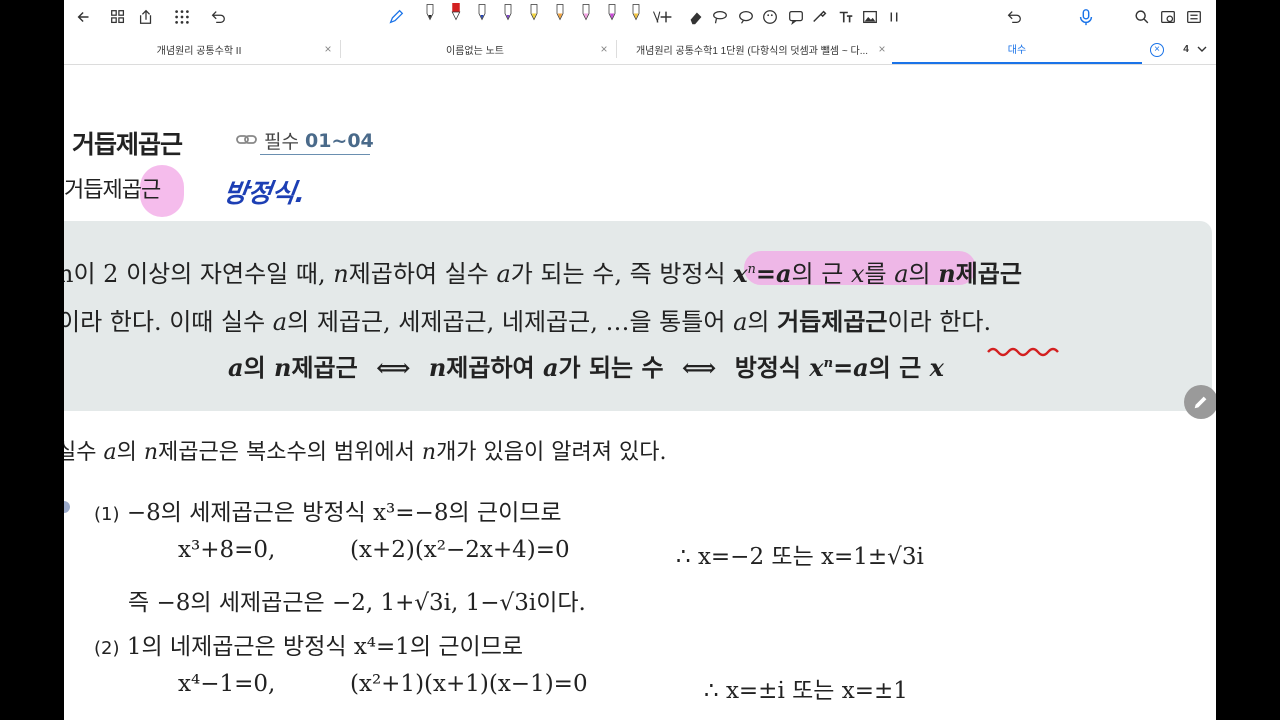  Describe the element at coordinates (1186, 49) in the screenshot. I see `tab-count: 4` at that location.